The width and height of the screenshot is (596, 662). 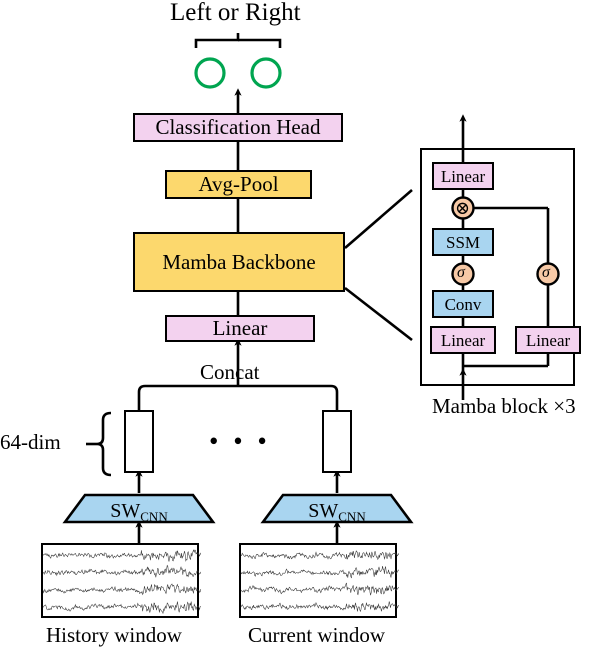 What do you see at coordinates (505, 241) in the screenshot?
I see `mamba-operator-nodes` at bounding box center [505, 241].